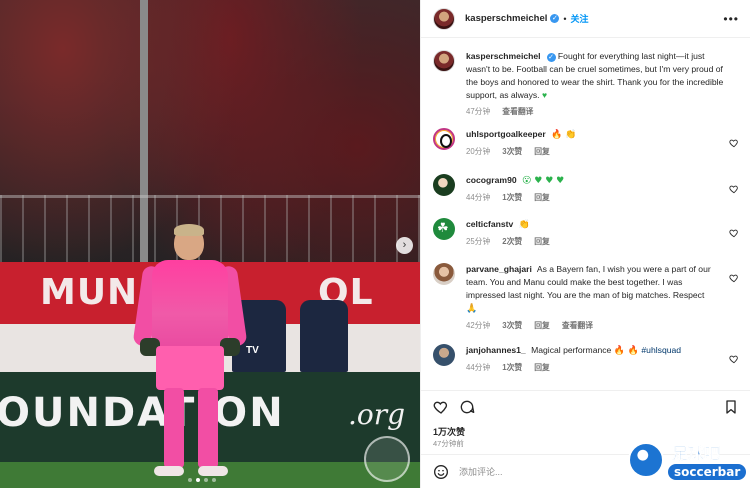 The height and width of the screenshot is (488, 750). I want to click on commenter-username: janjohannes1_, so click(496, 350).